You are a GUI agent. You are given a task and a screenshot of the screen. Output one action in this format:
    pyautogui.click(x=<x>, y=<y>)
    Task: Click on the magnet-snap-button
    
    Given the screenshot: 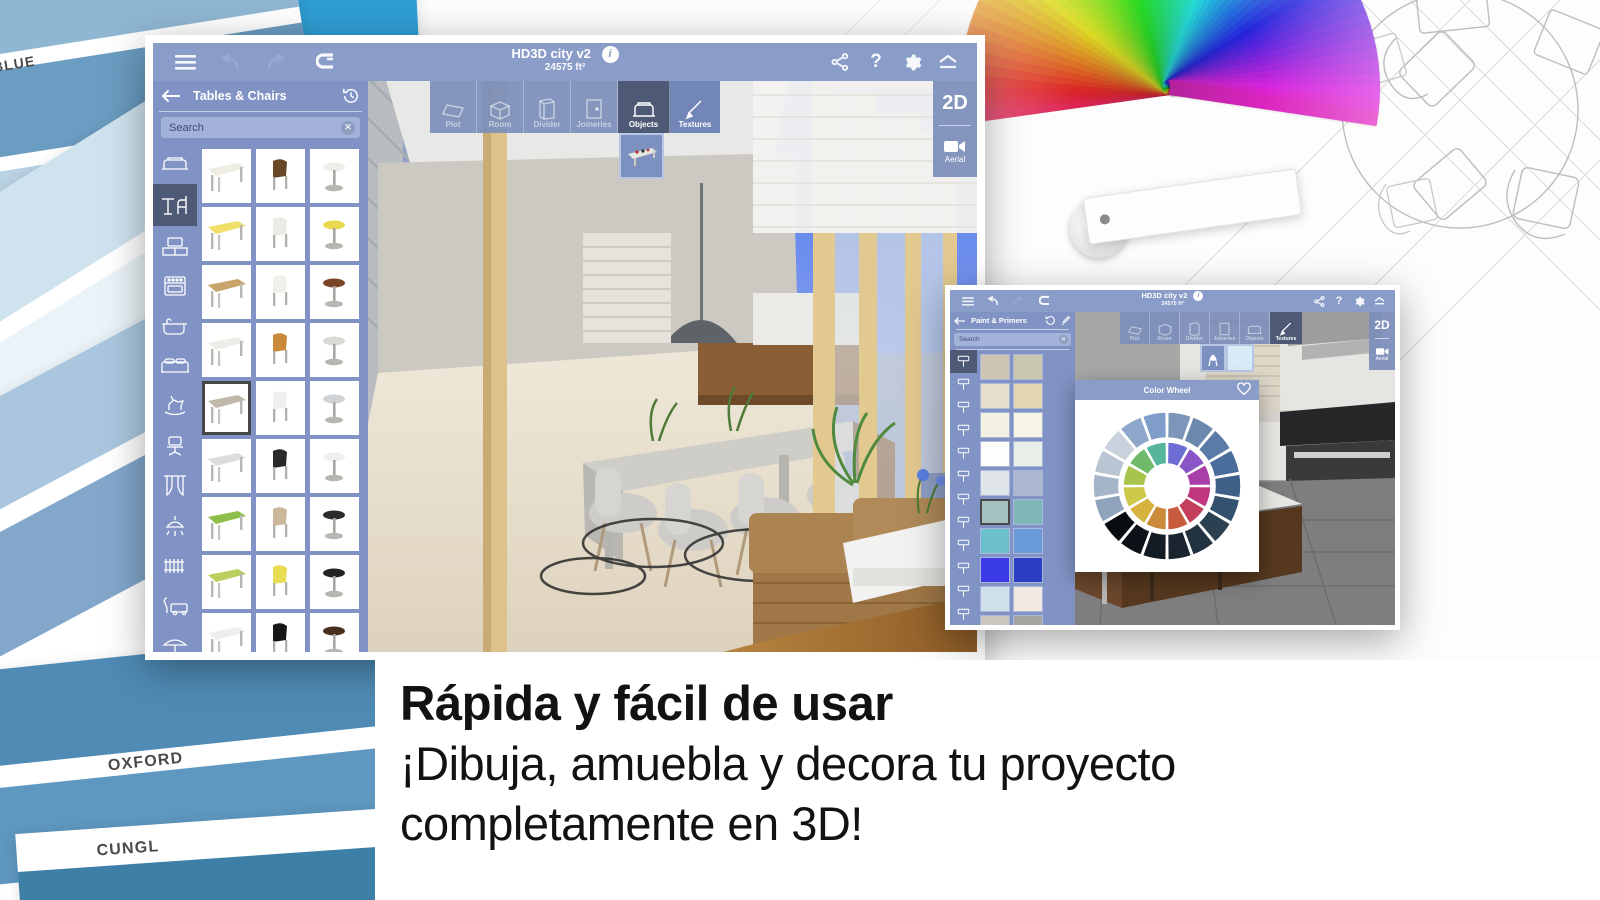 What is the action you would take?
    pyautogui.click(x=327, y=62)
    